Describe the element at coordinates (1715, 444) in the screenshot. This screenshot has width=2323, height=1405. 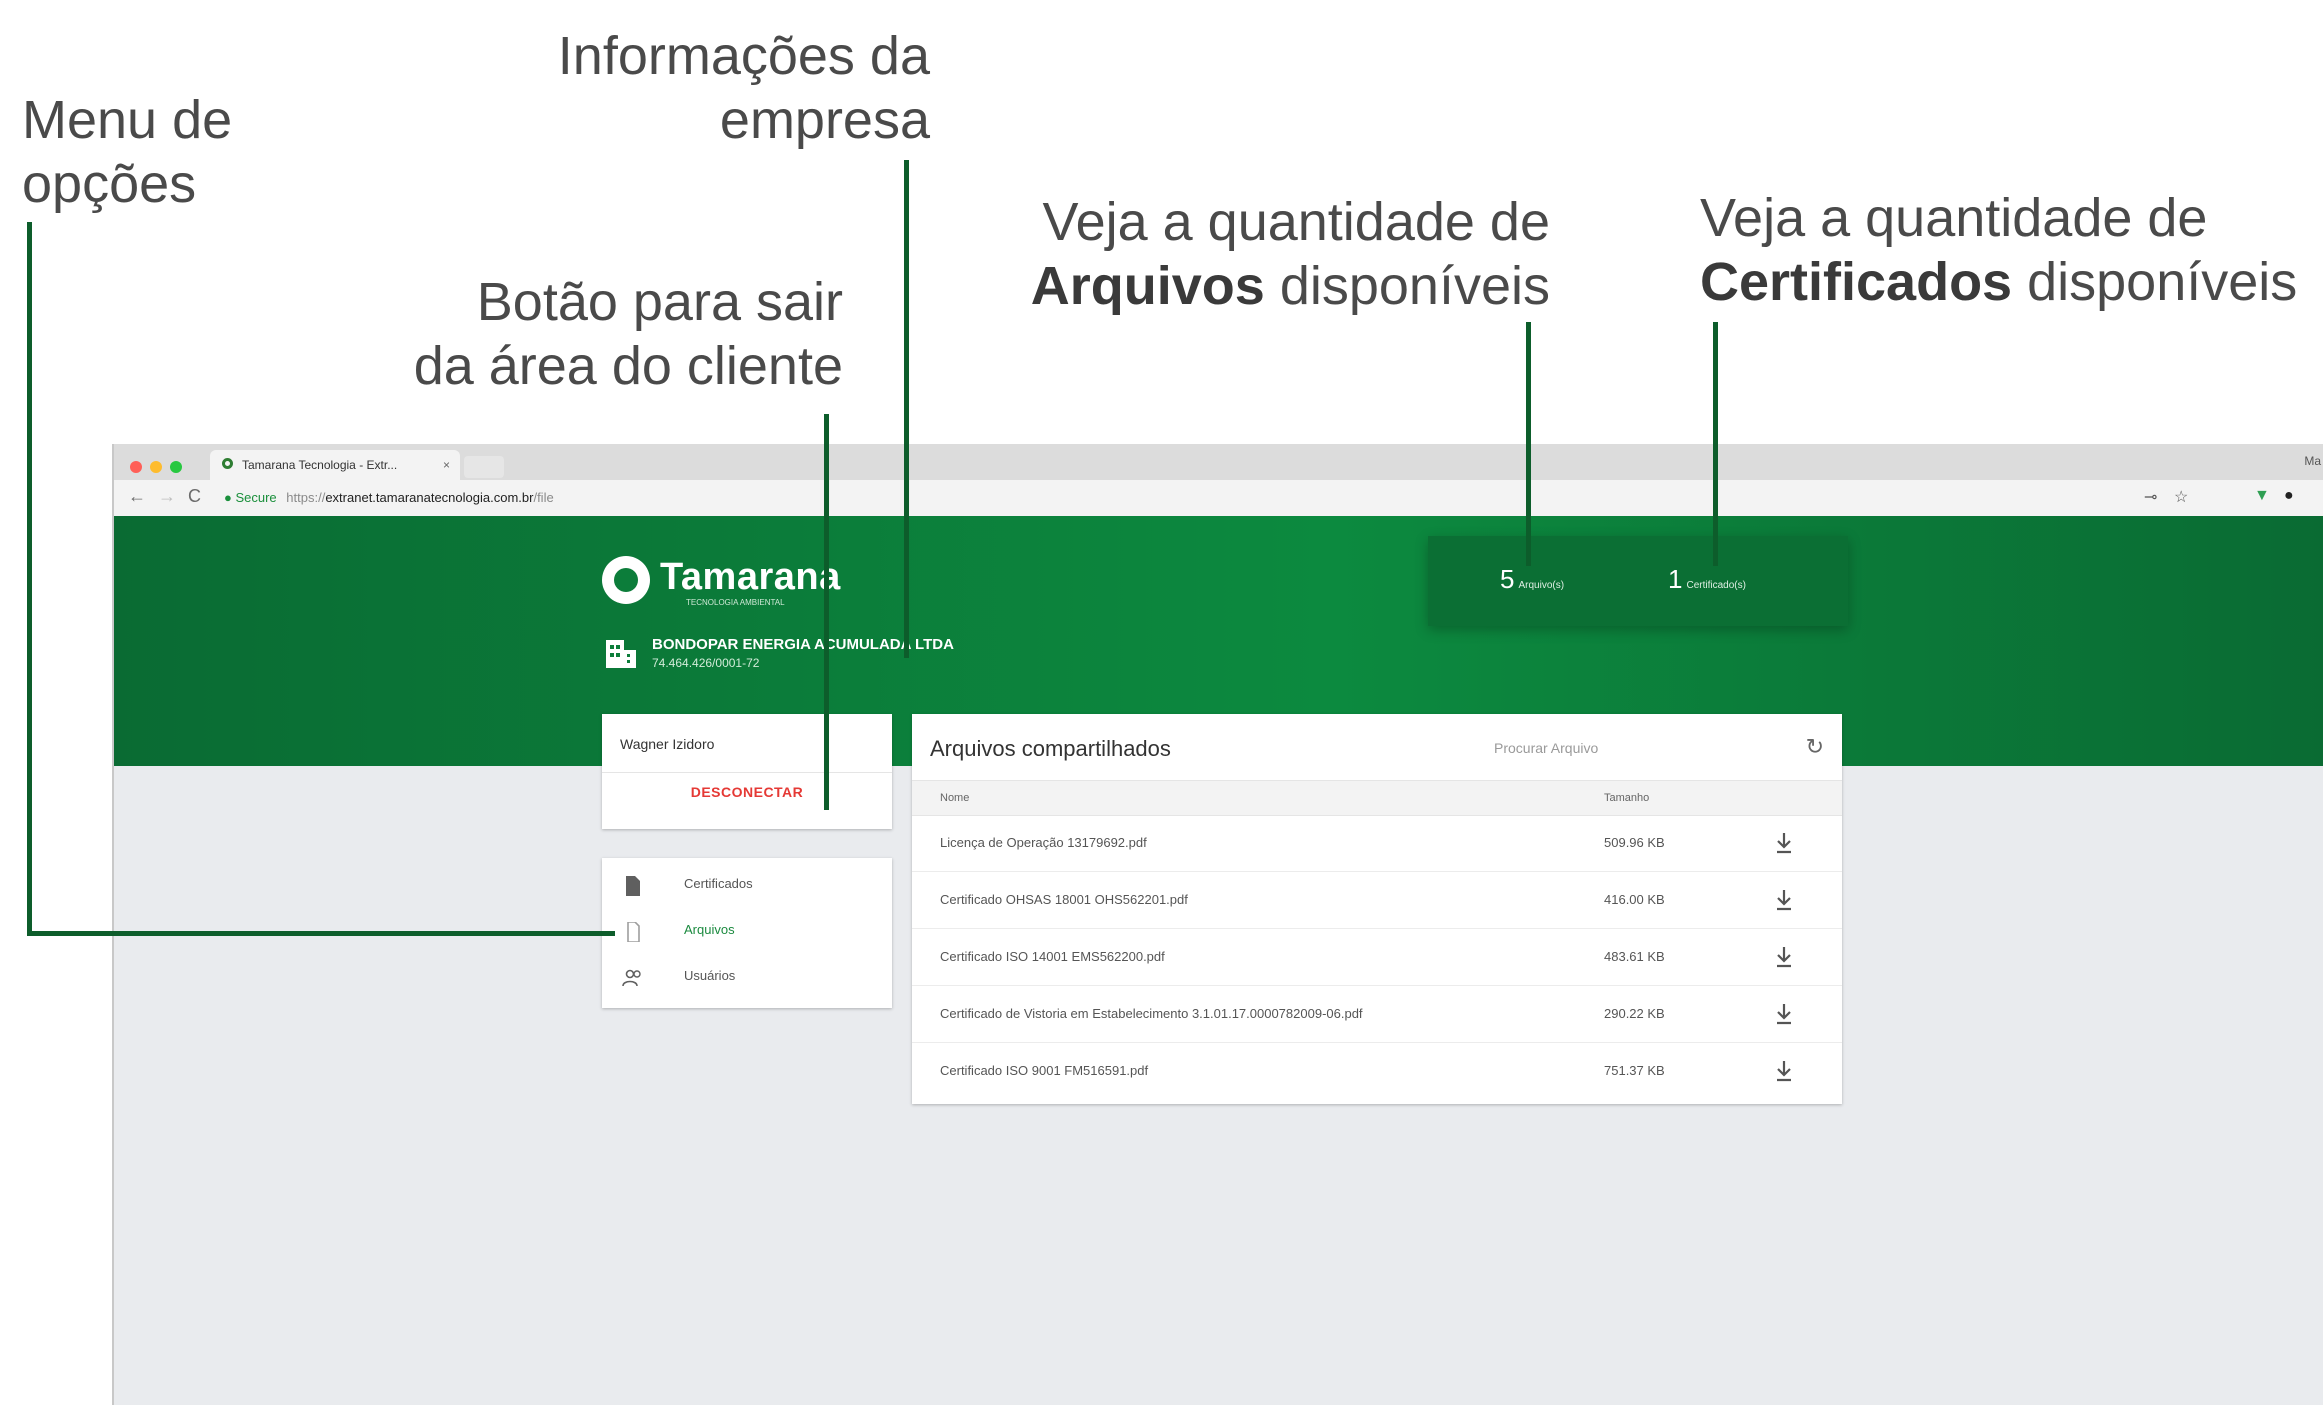
I see `leader-line-certs-count` at that location.